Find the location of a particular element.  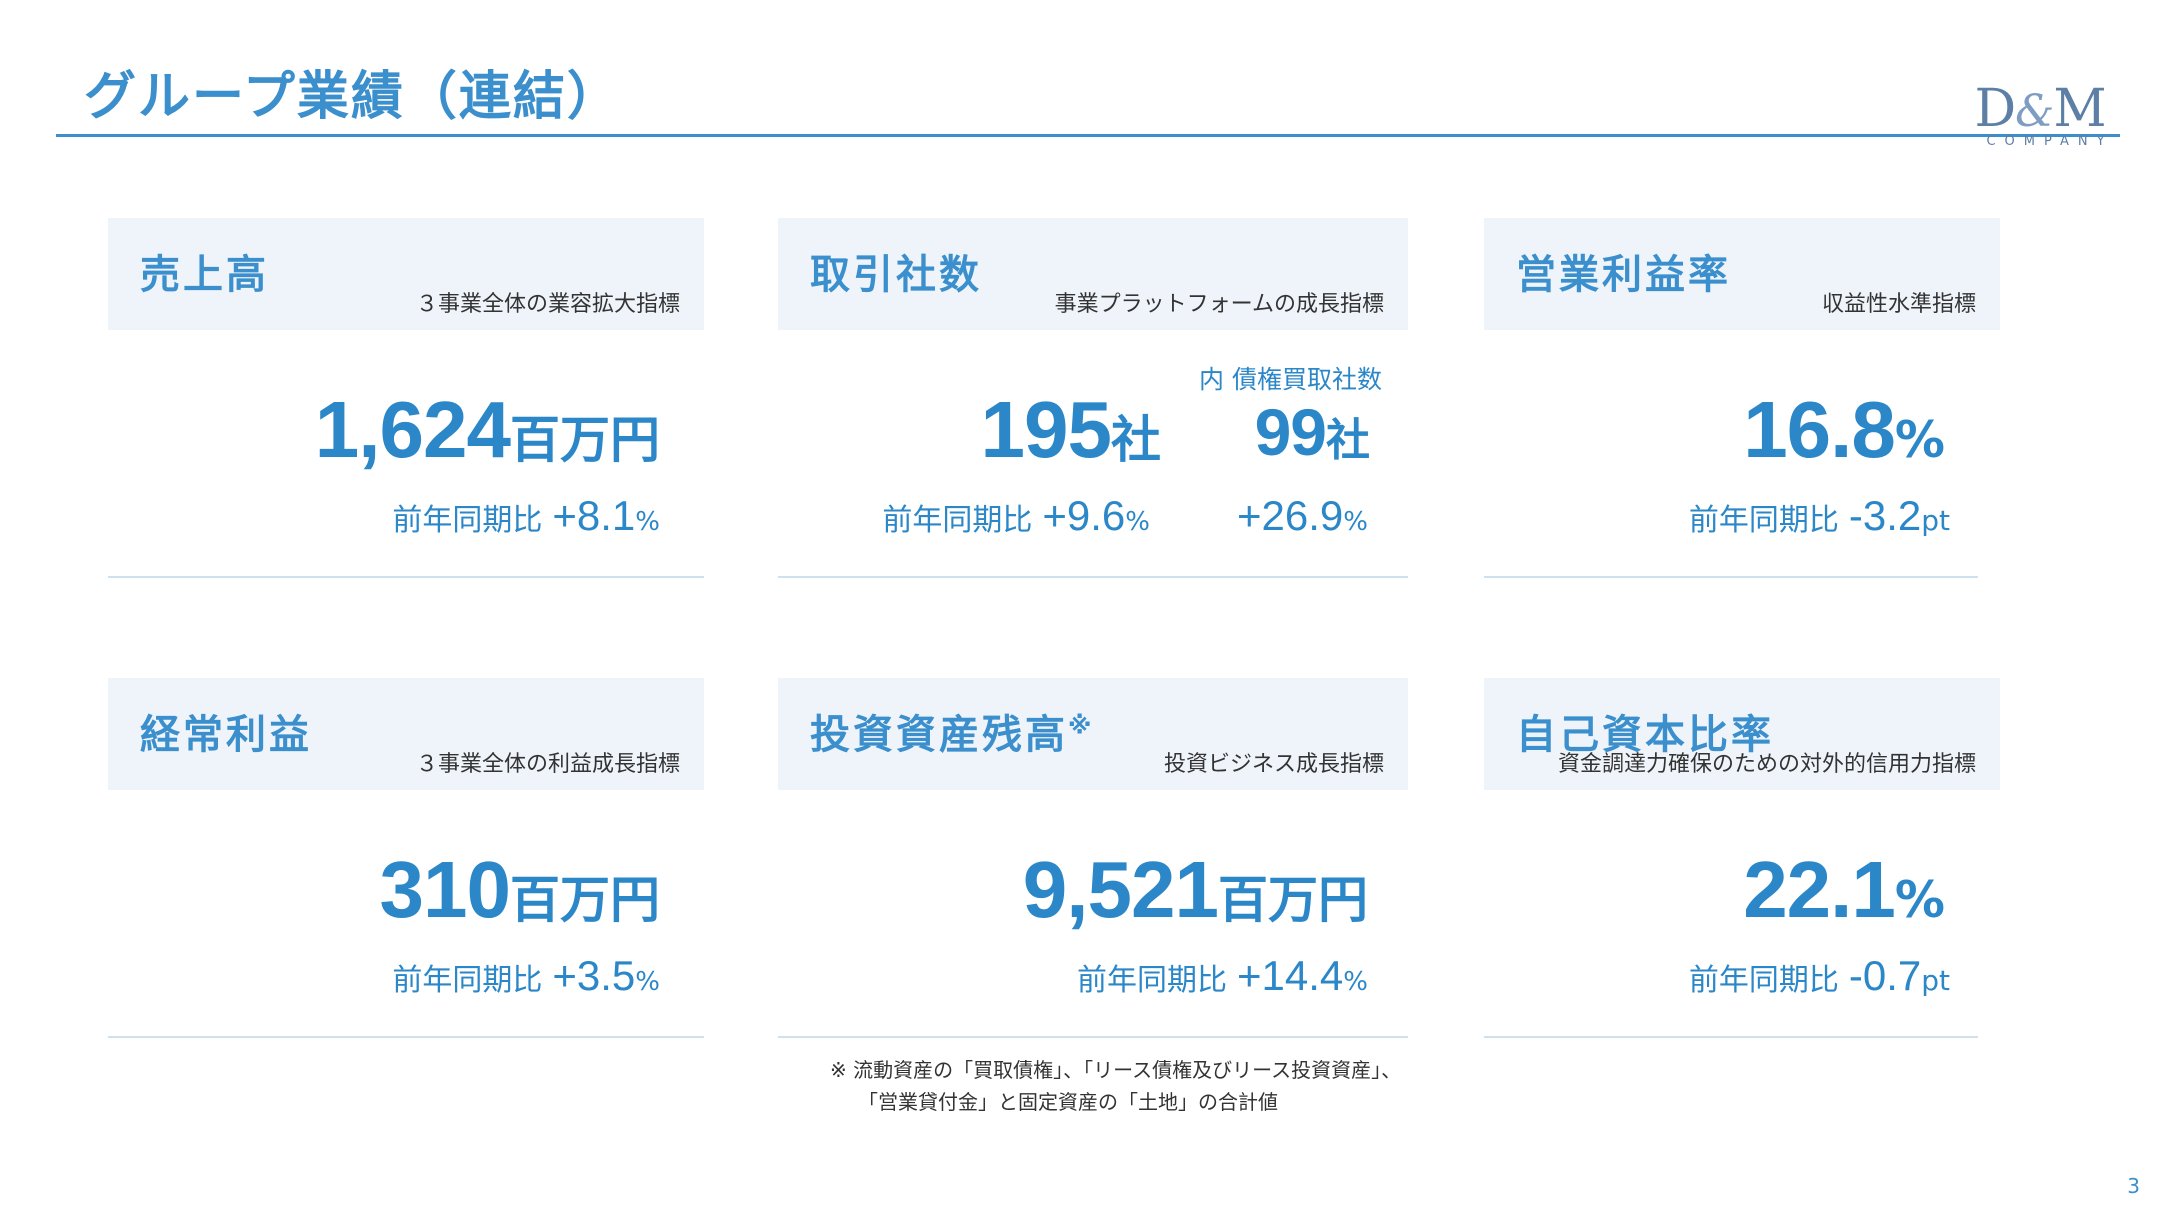

sales-value: 1,624百万円 is located at coordinates (487, 429).